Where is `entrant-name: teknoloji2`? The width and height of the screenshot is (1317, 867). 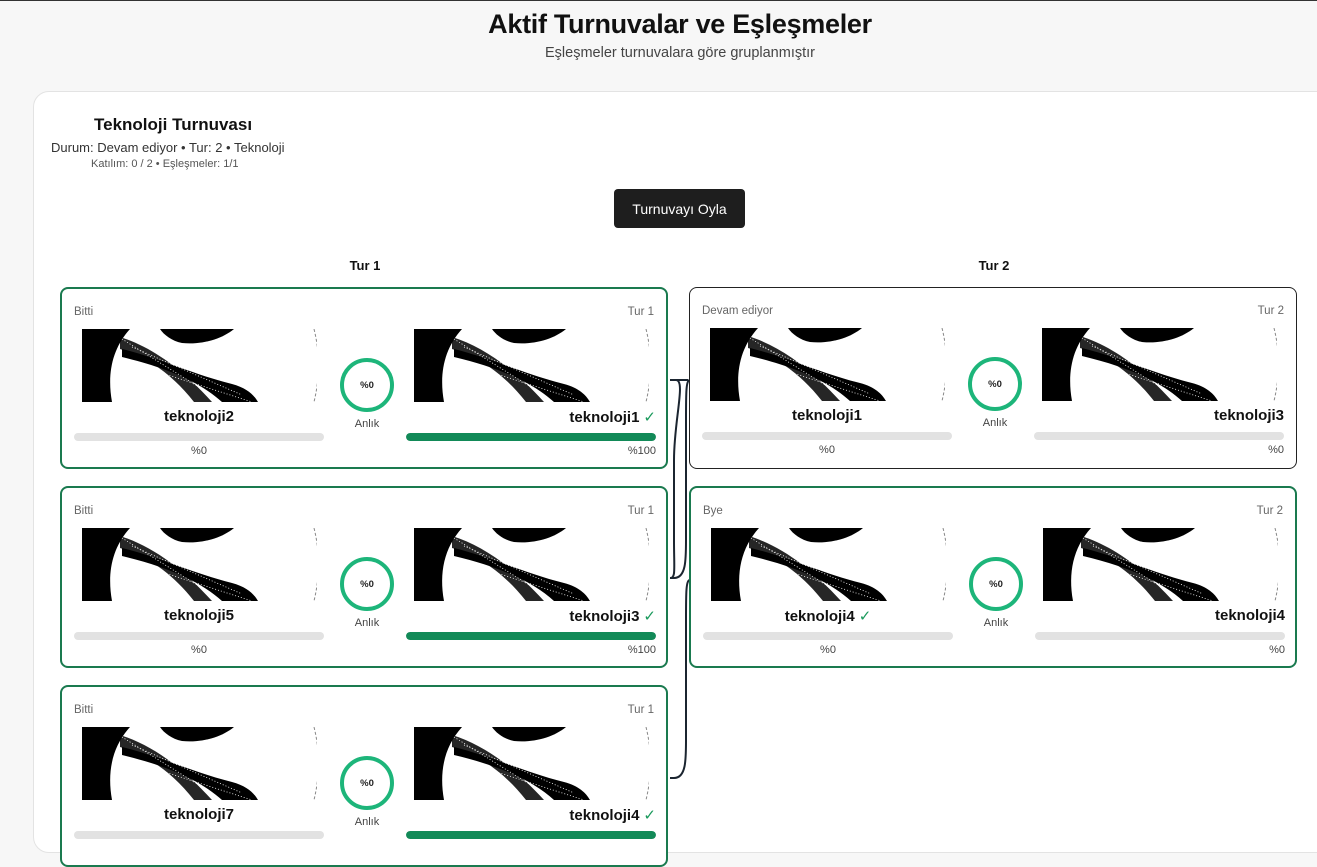
entrant-name: teknoloji2 is located at coordinates (198, 416).